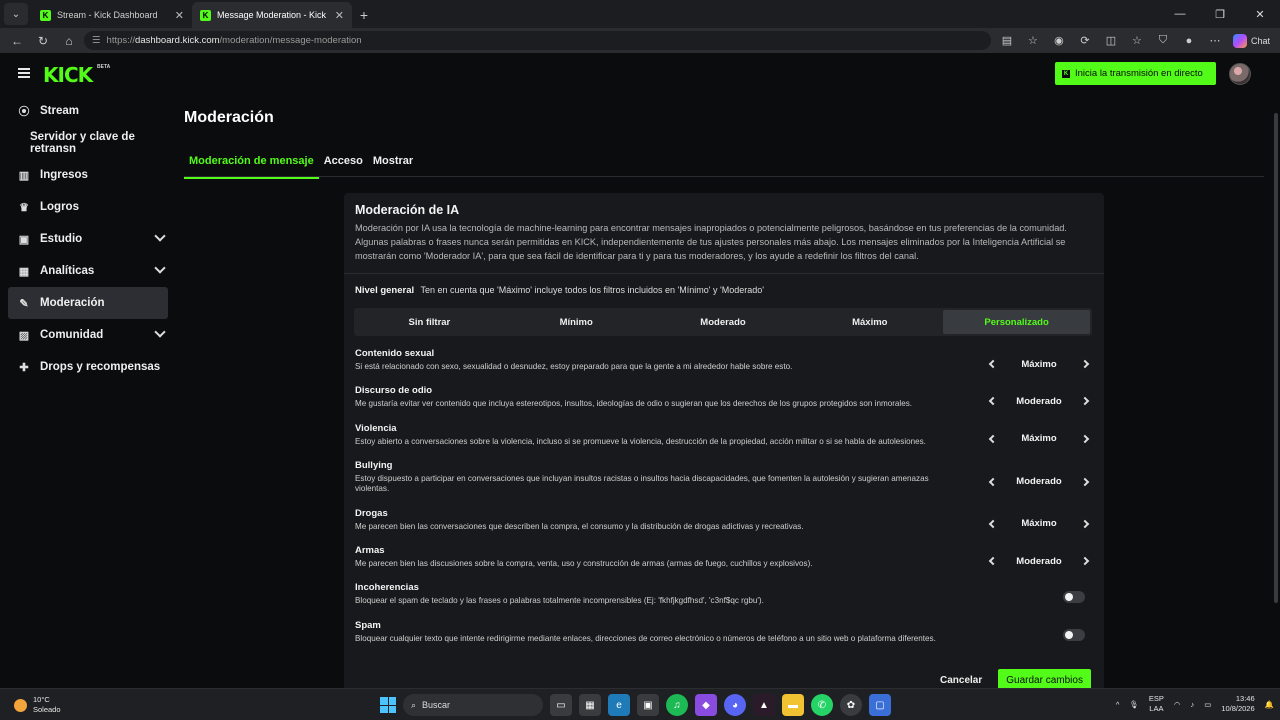 Image resolution: width=1280 pixels, height=720 pixels. Describe the element at coordinates (869, 322) in the screenshot. I see `level-option-maximo: Máximo` at that location.